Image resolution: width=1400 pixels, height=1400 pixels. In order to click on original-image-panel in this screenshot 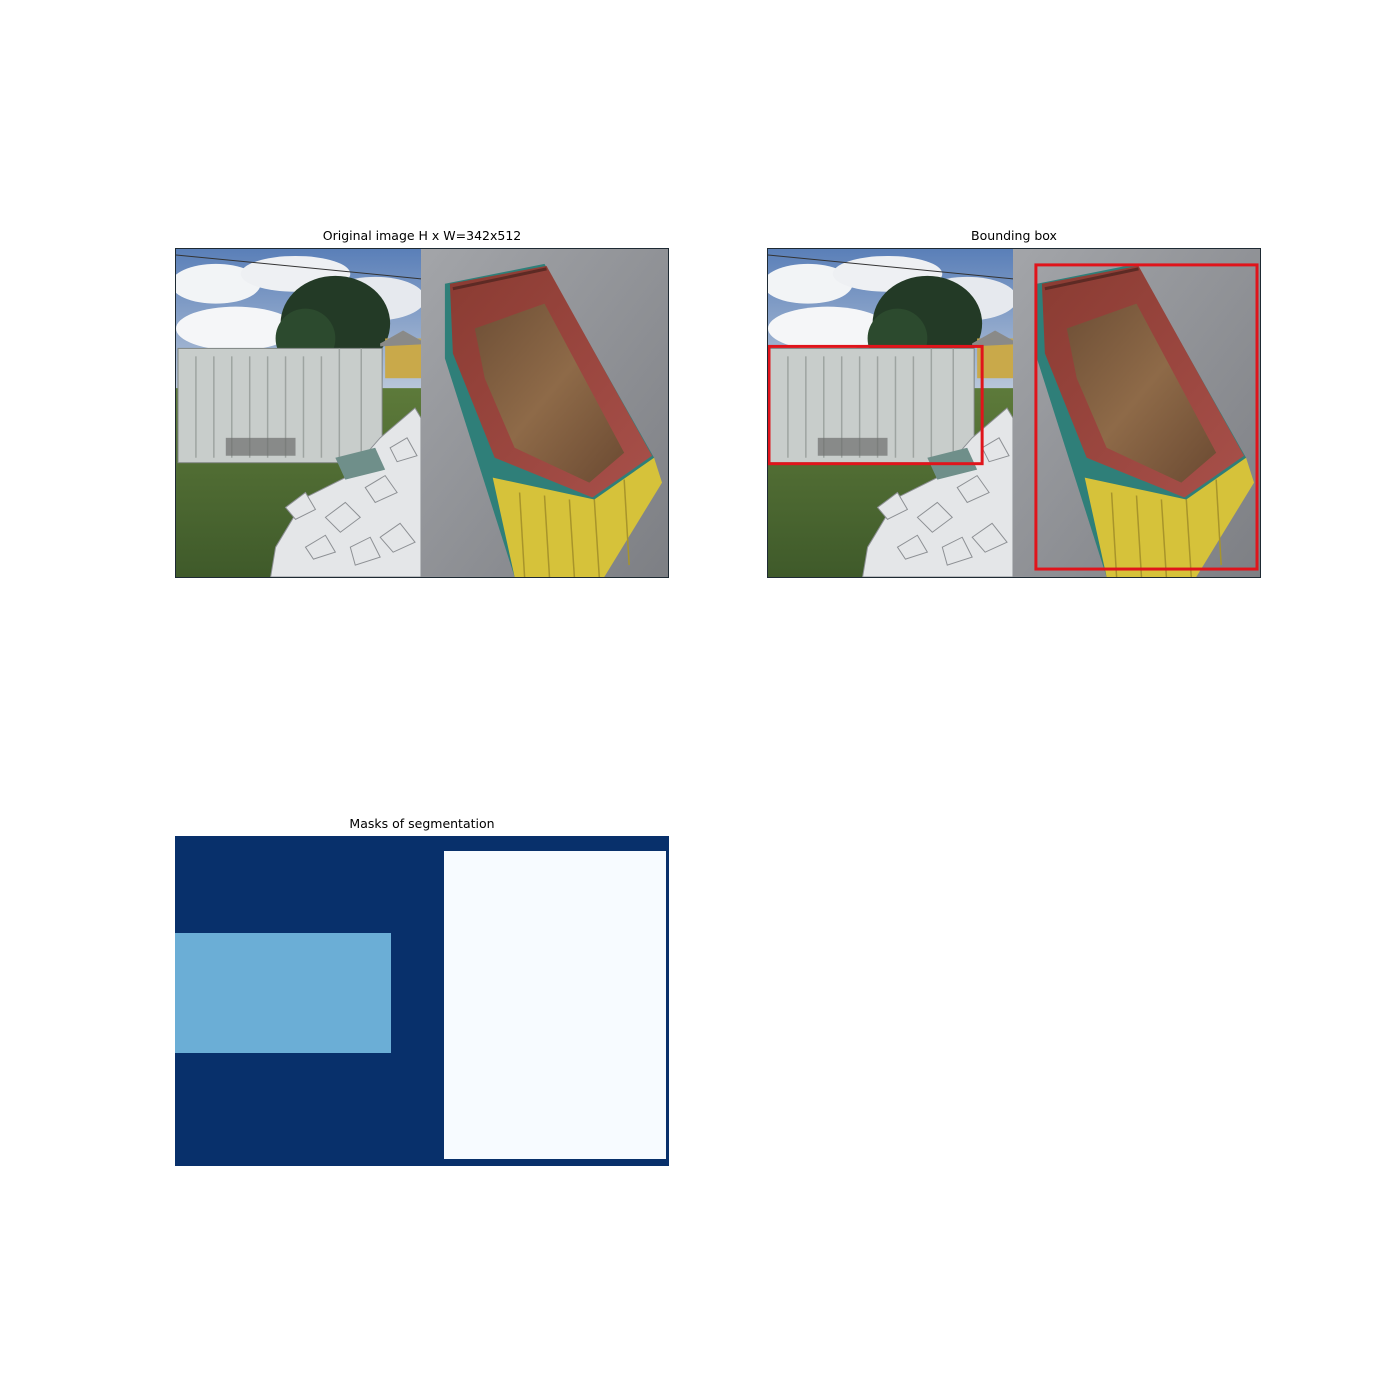, I will do `click(422, 413)`.